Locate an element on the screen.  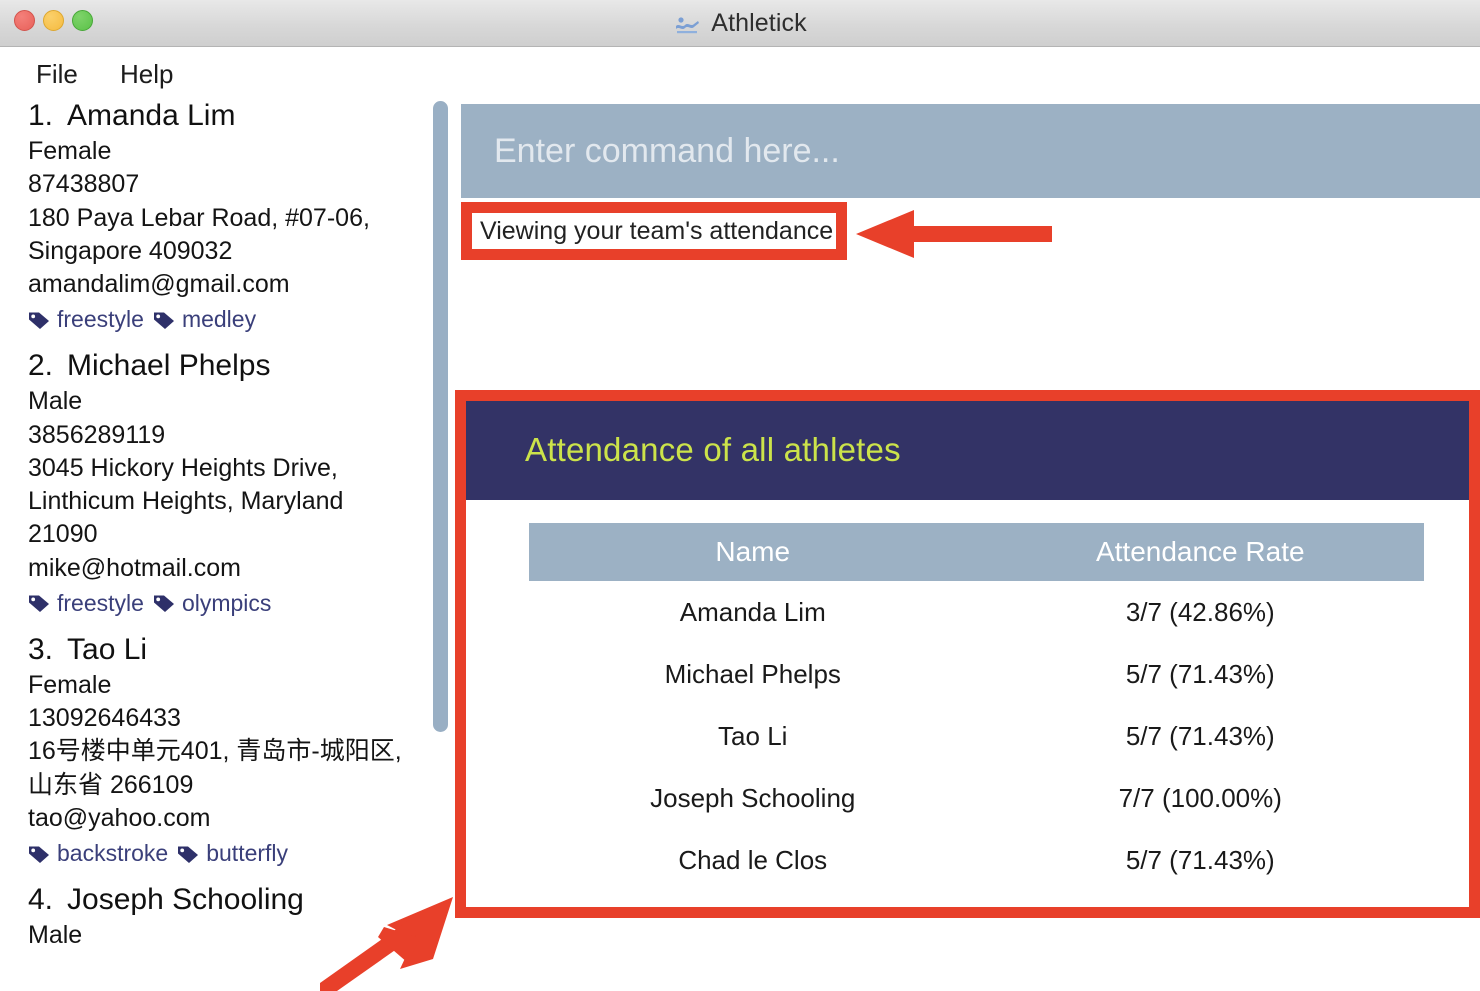
tag-chip: olympics is located at coordinates (212, 603).